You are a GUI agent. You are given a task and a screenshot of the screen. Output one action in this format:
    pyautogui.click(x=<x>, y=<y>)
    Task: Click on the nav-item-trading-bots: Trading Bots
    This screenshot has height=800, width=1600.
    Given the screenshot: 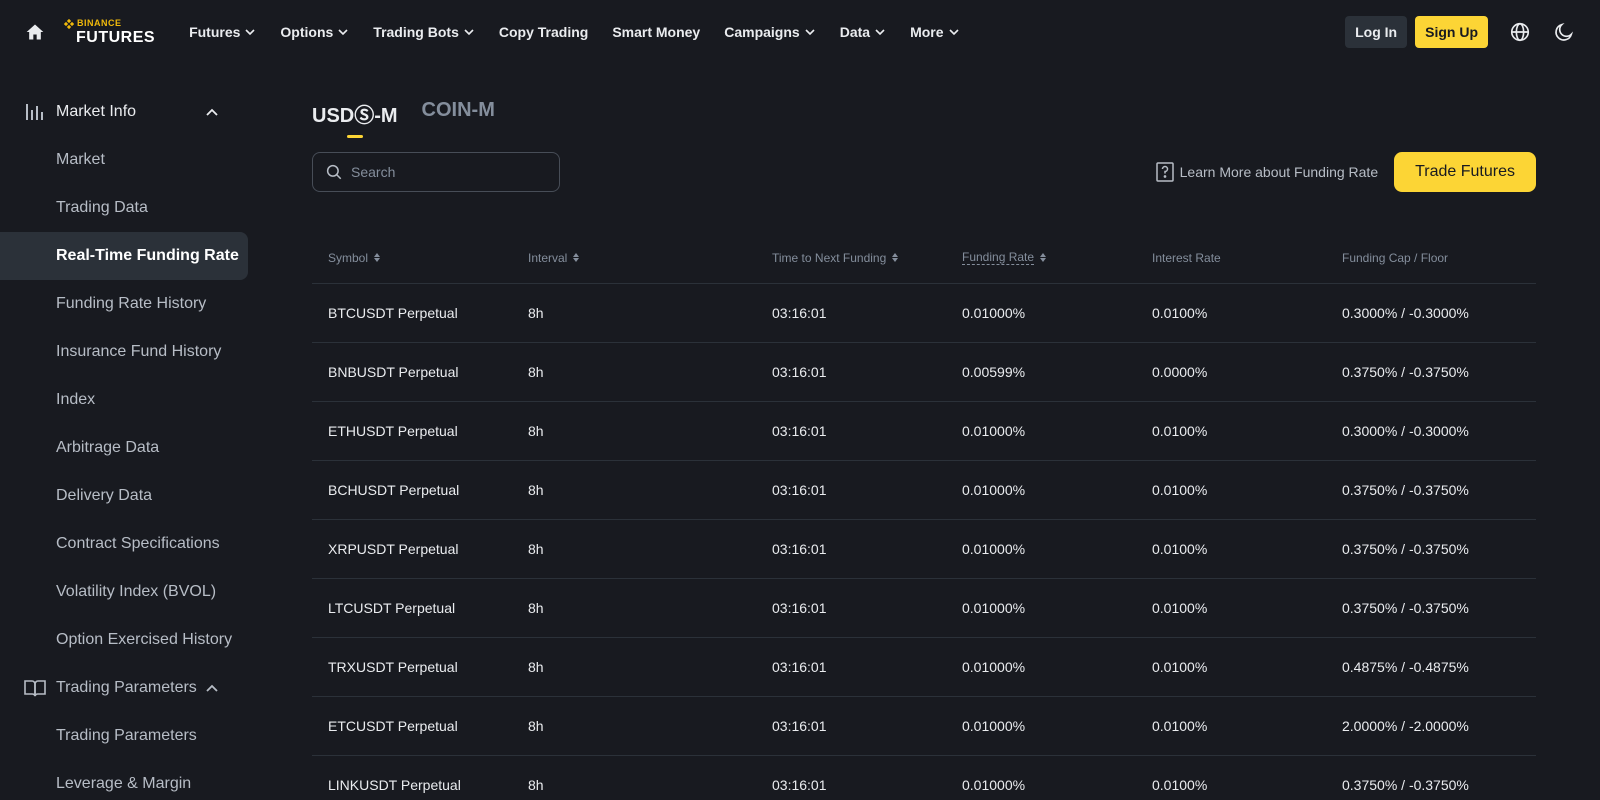 What is the action you would take?
    pyautogui.click(x=424, y=32)
    